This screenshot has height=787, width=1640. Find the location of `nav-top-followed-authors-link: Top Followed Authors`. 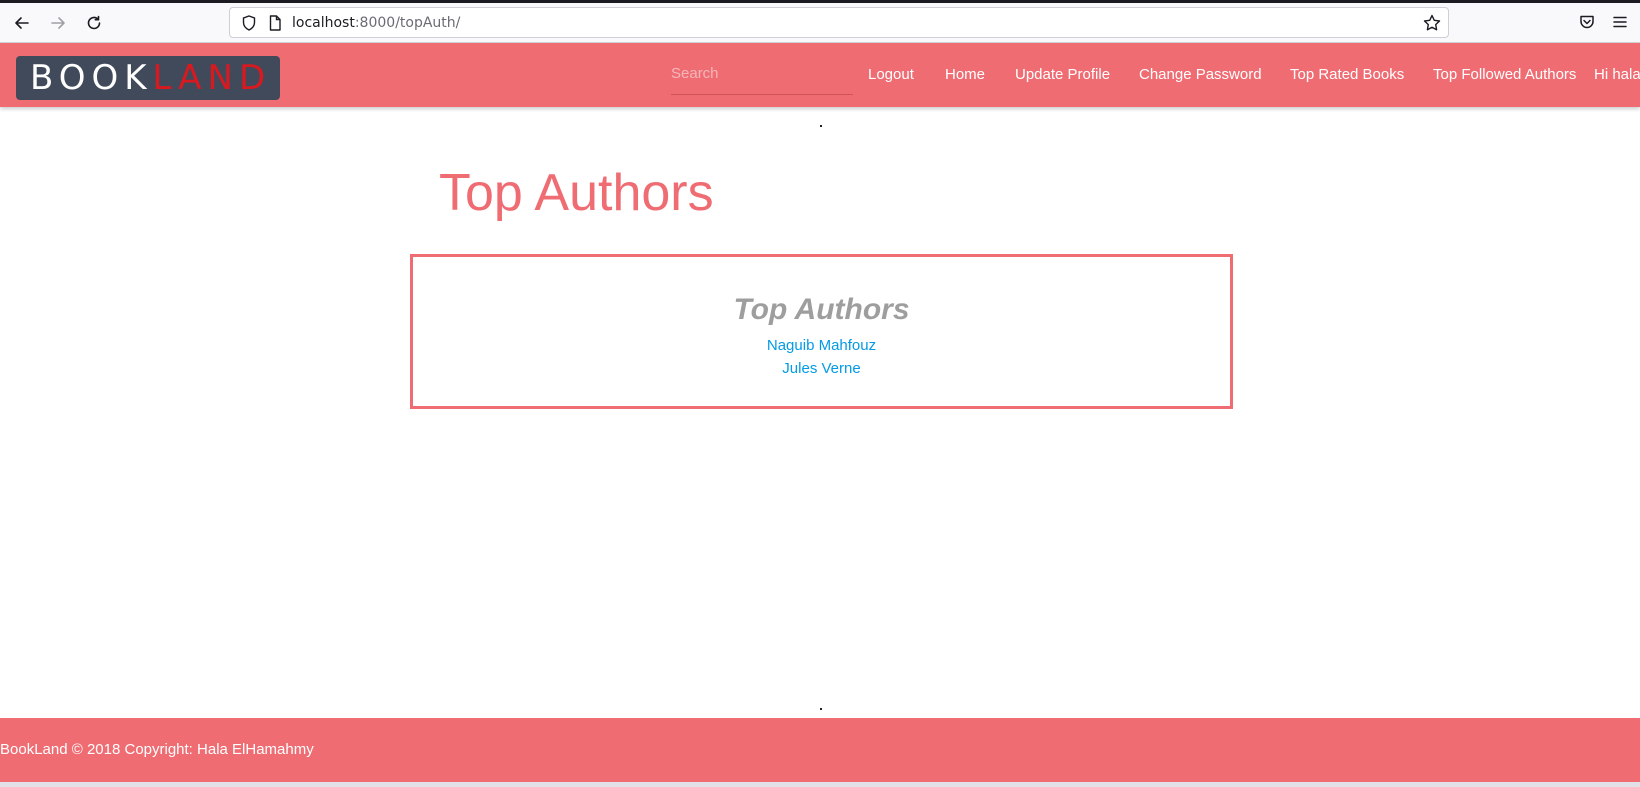

nav-top-followed-authors-link: Top Followed Authors is located at coordinates (1504, 74).